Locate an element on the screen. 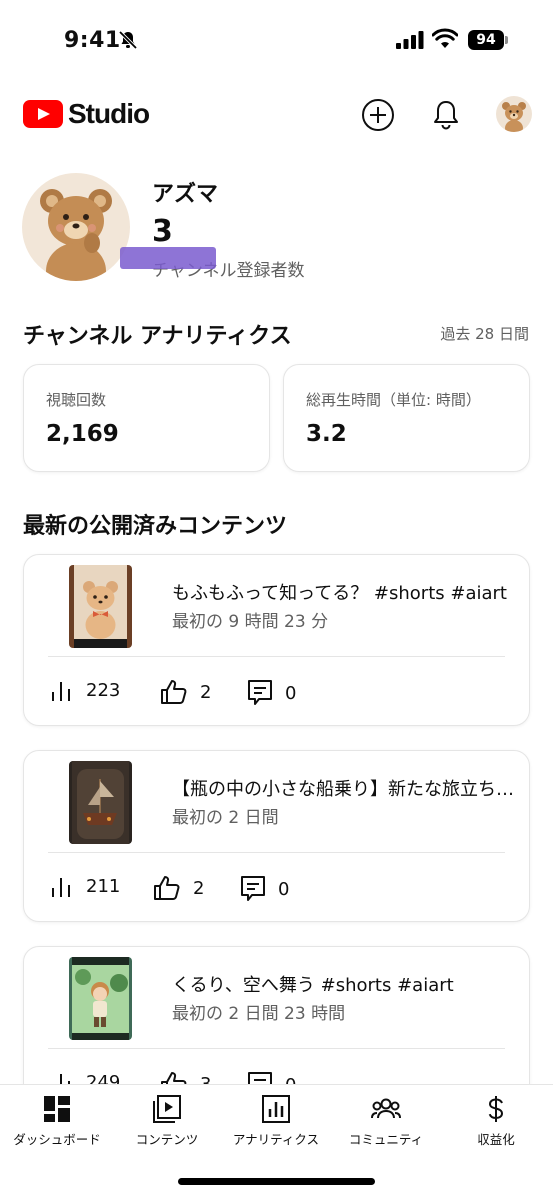  studio-logo: Studio is located at coordinates (86, 114).